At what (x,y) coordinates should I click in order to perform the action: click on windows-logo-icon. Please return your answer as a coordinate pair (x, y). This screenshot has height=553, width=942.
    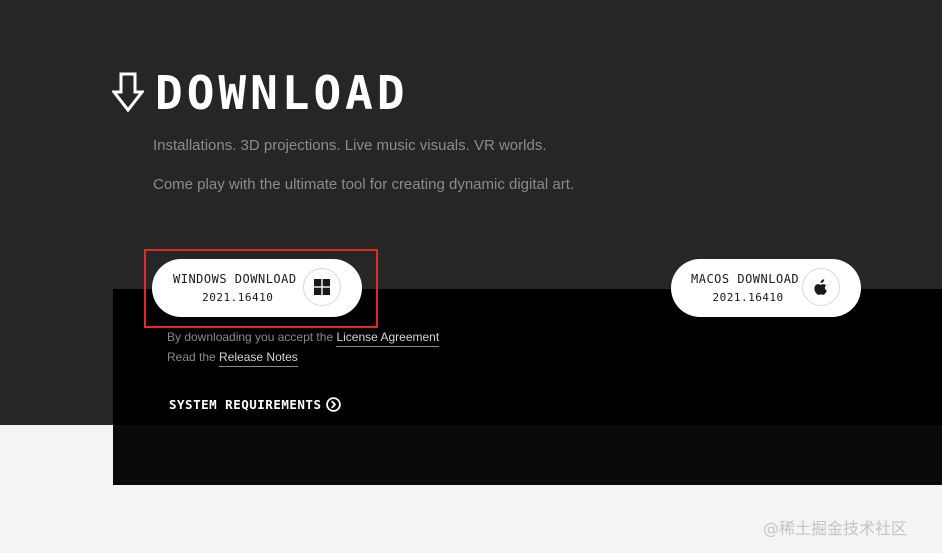
    Looking at the image, I should click on (322, 287).